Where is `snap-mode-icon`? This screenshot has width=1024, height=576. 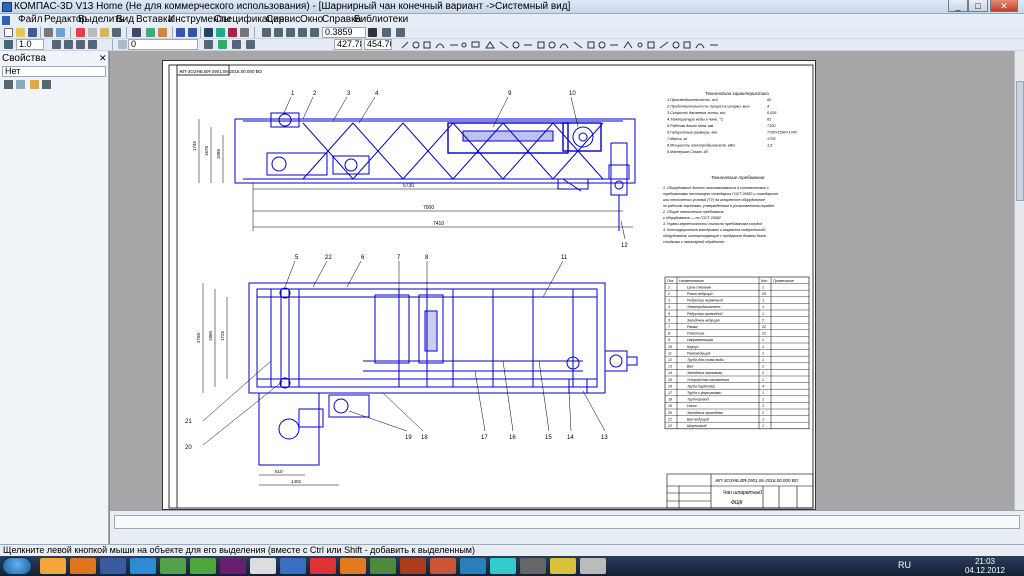
snap-mode-icon is located at coordinates (222, 44).